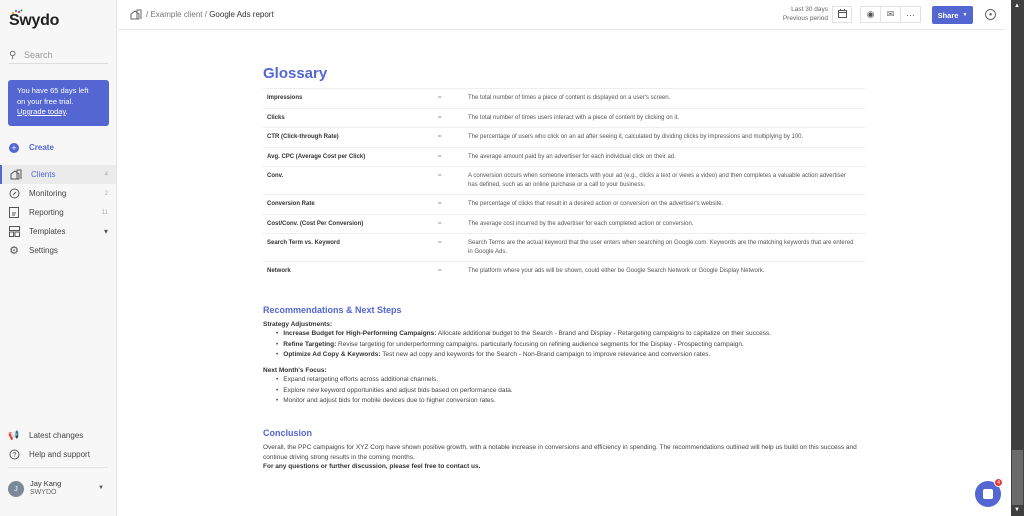 Image resolution: width=1024 pixels, height=516 pixels. Describe the element at coordinates (136, 14) in the screenshot. I see `home-icon` at that location.